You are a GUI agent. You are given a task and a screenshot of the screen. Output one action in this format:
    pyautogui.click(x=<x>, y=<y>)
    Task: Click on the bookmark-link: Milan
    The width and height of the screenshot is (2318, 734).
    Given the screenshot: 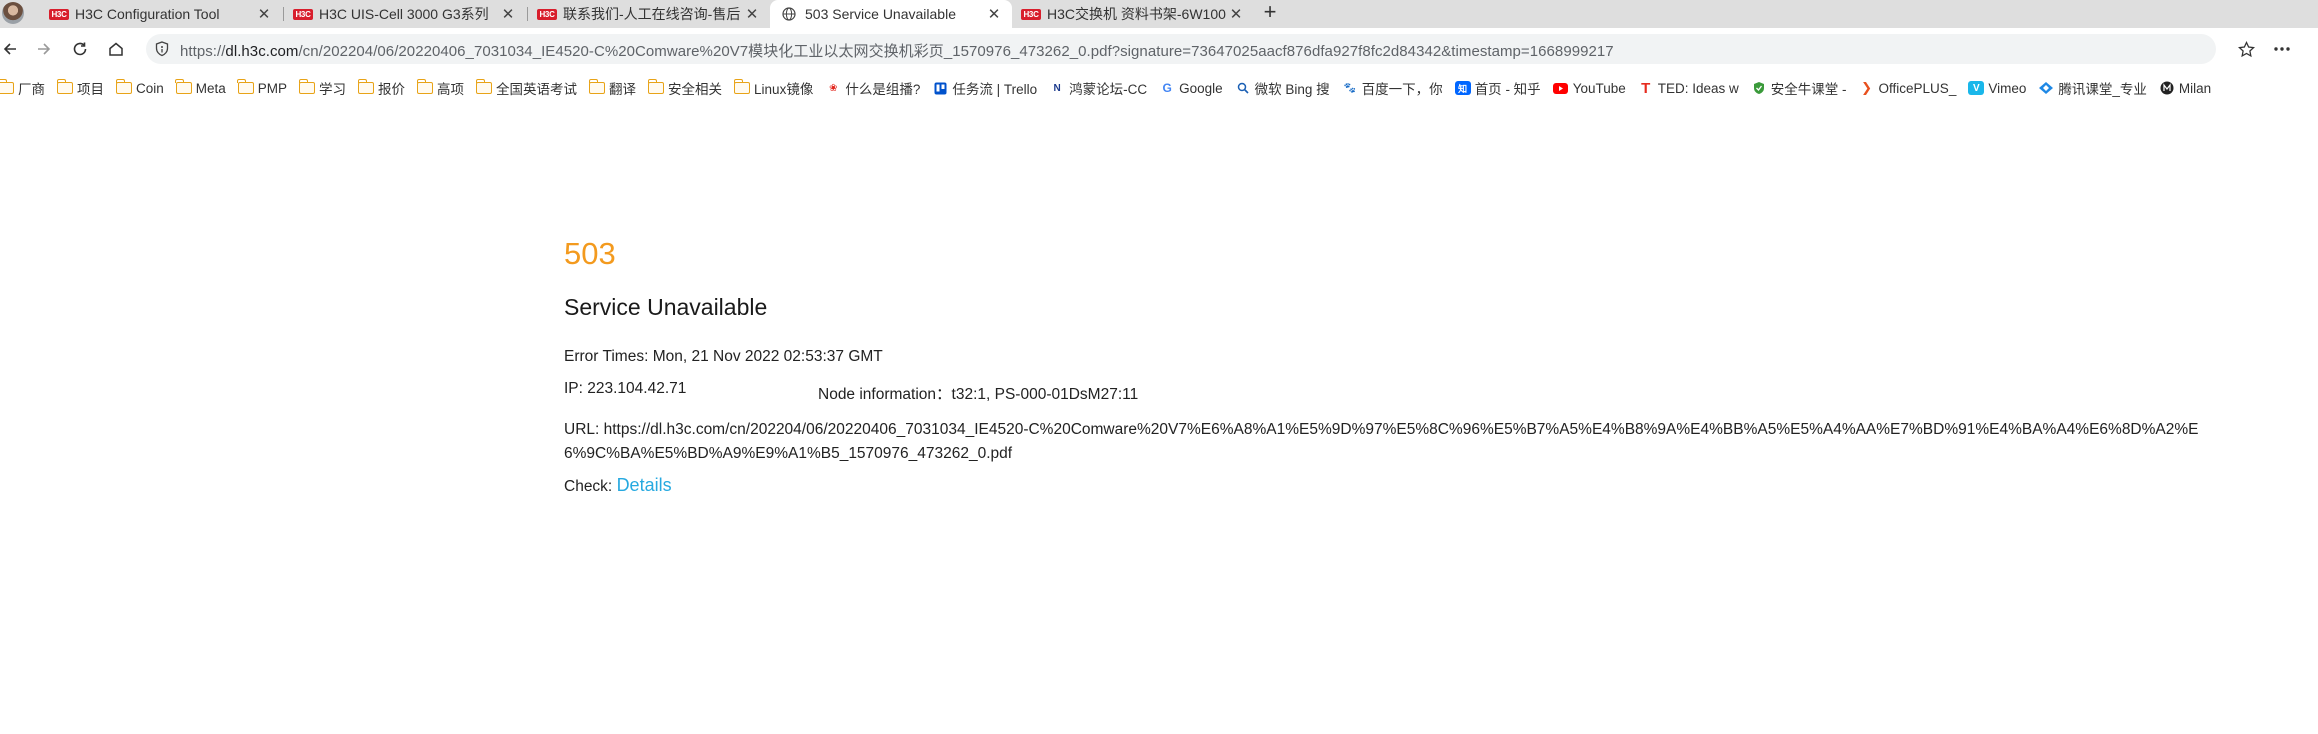 What is the action you would take?
    pyautogui.click(x=2188, y=88)
    